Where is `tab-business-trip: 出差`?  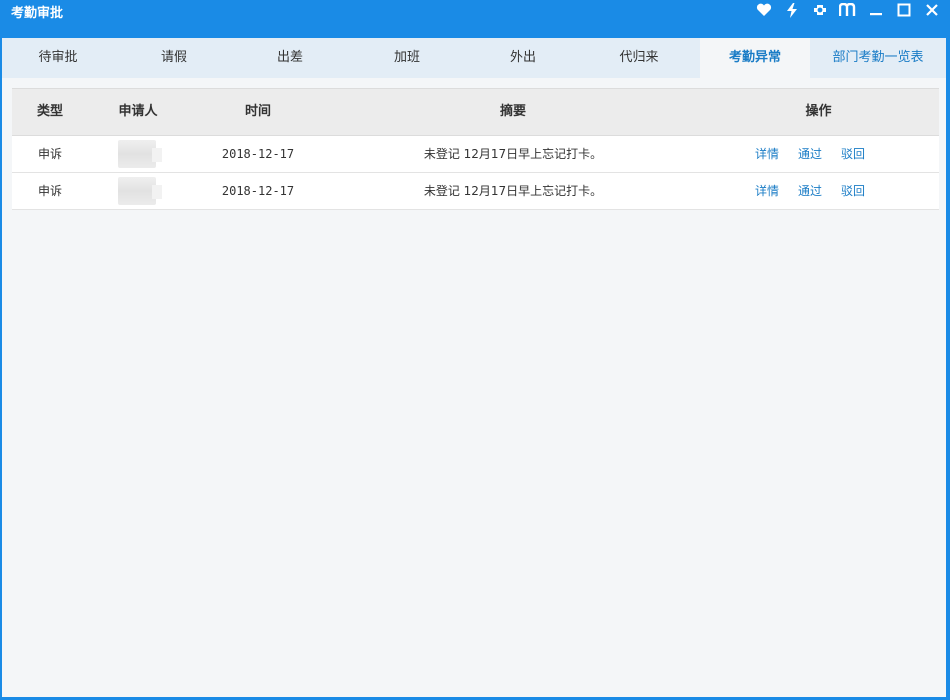
tab-business-trip: 出差 is located at coordinates (290, 58).